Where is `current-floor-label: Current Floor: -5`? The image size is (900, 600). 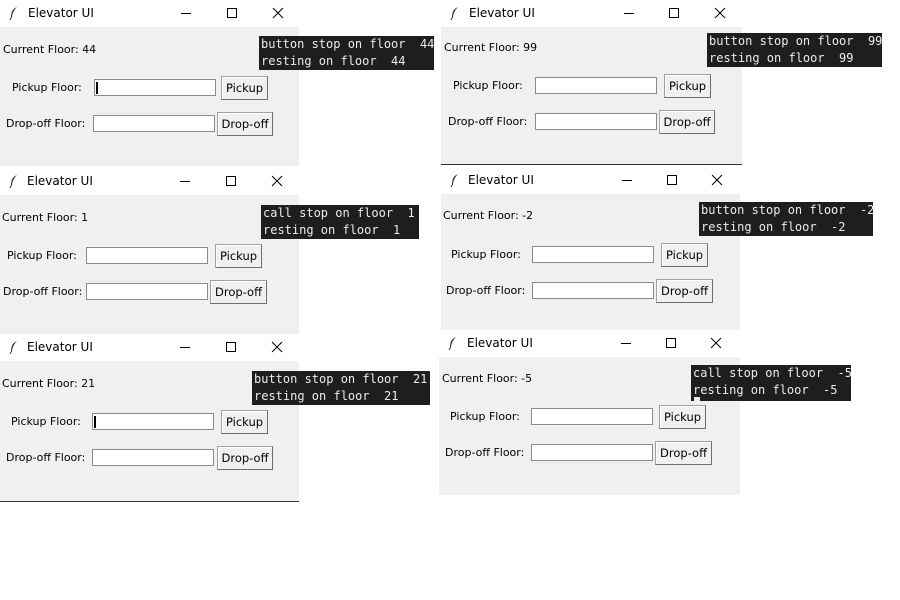
current-floor-label: Current Floor: -5 is located at coordinates (487, 378).